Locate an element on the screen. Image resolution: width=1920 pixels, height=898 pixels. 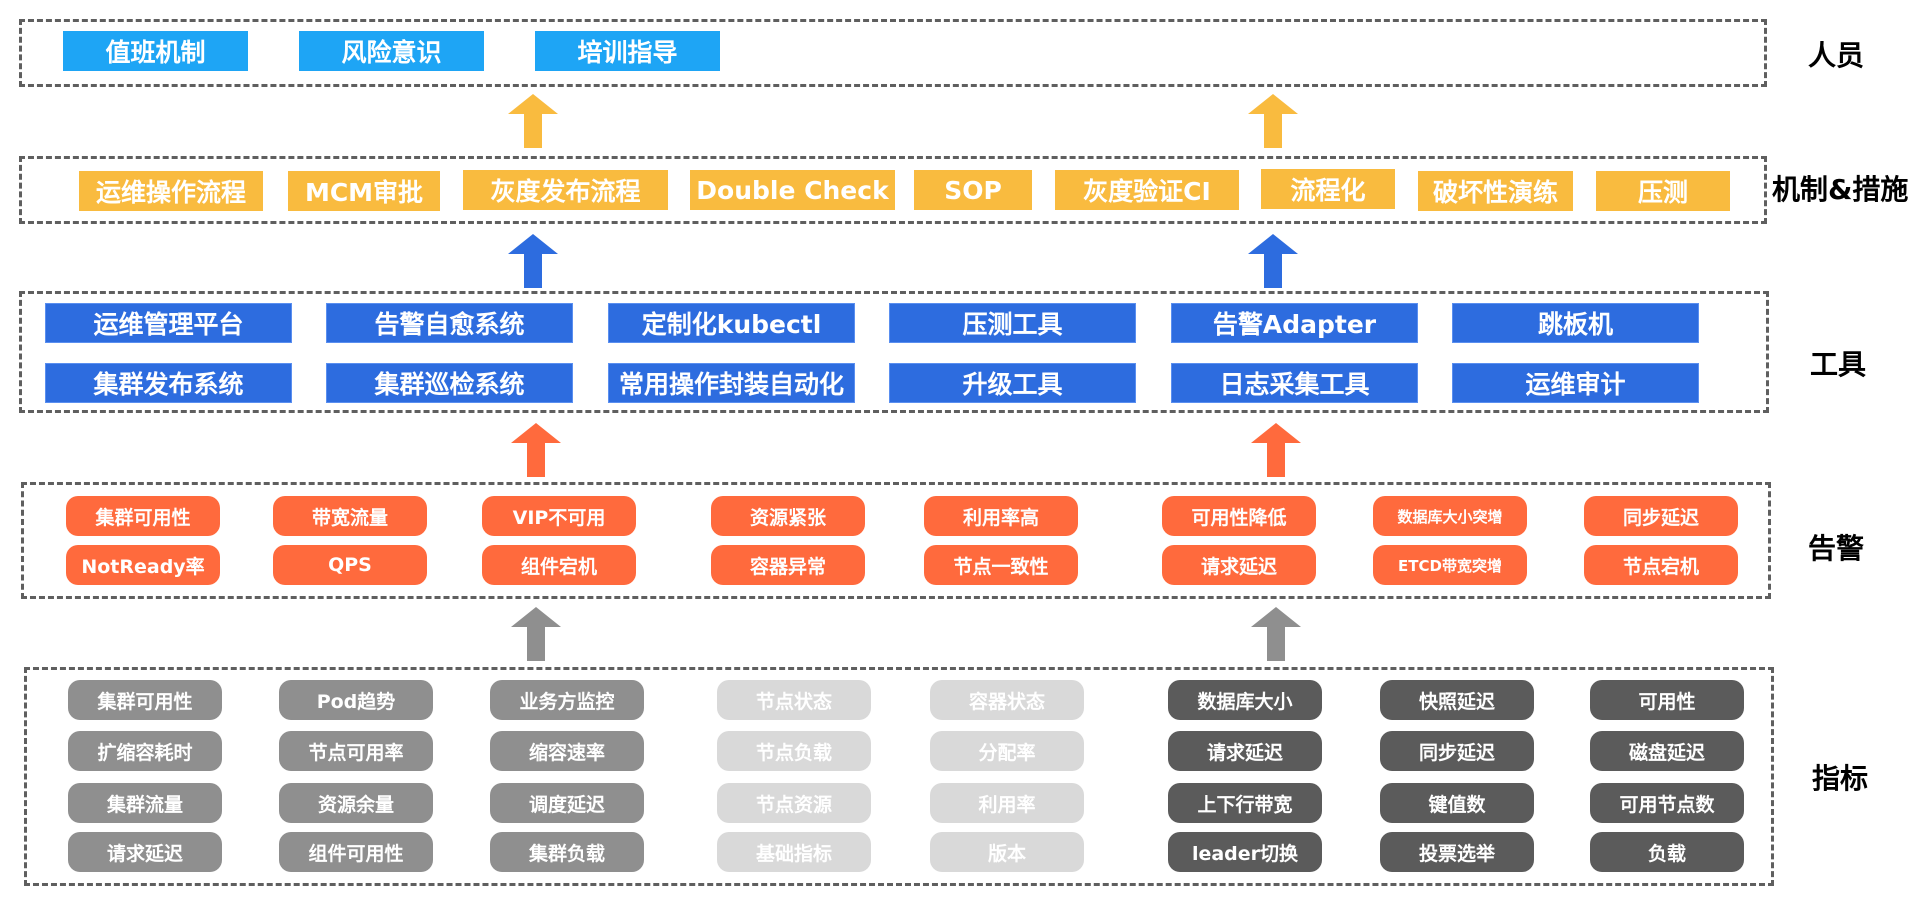
metric-item: 分配率 is located at coordinates (1007, 751).